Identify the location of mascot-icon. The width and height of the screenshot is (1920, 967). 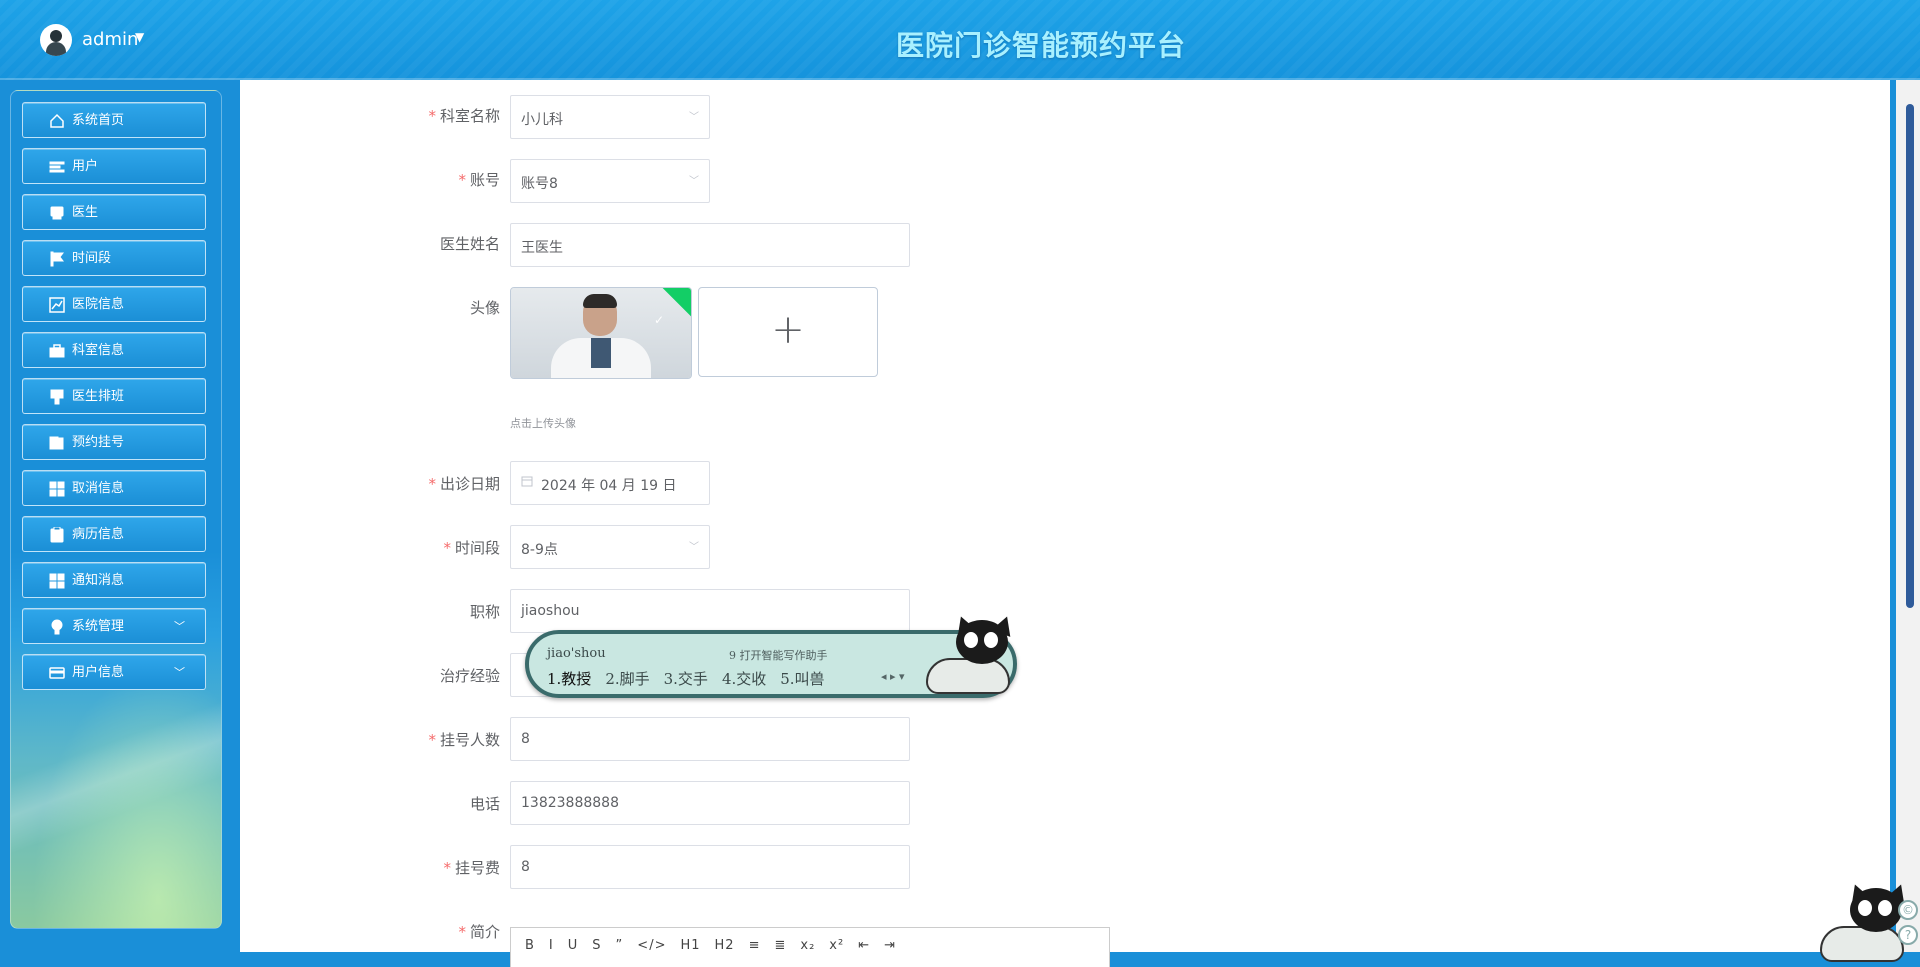
(1861, 921).